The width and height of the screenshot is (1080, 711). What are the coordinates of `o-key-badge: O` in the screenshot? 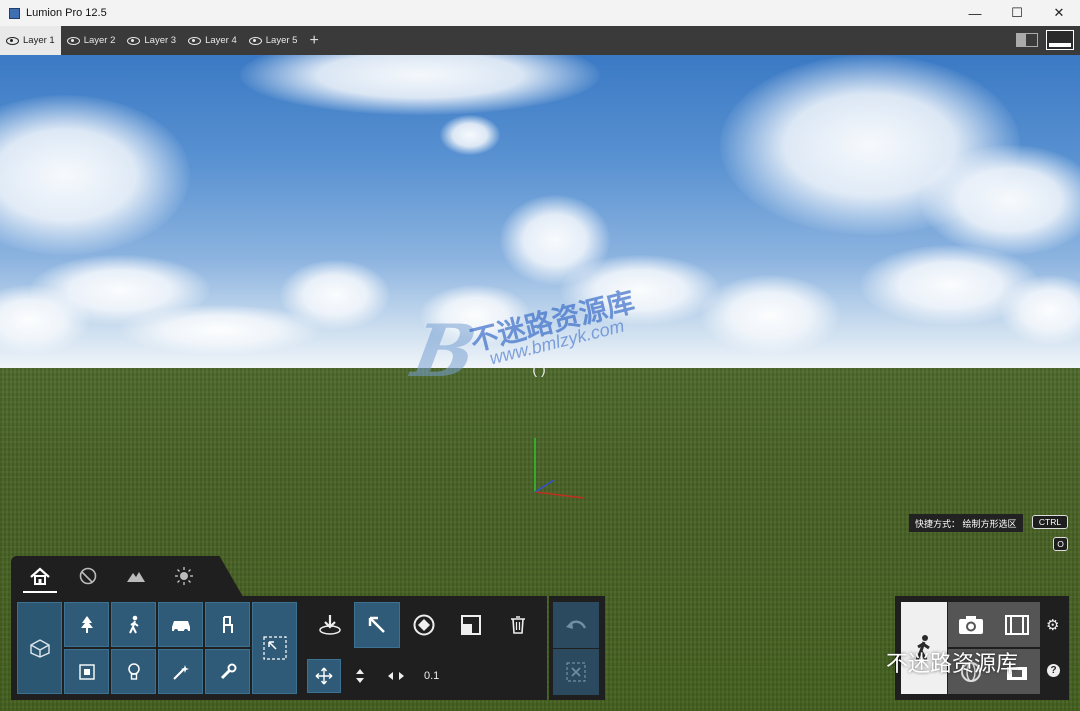 It's located at (1060, 544).